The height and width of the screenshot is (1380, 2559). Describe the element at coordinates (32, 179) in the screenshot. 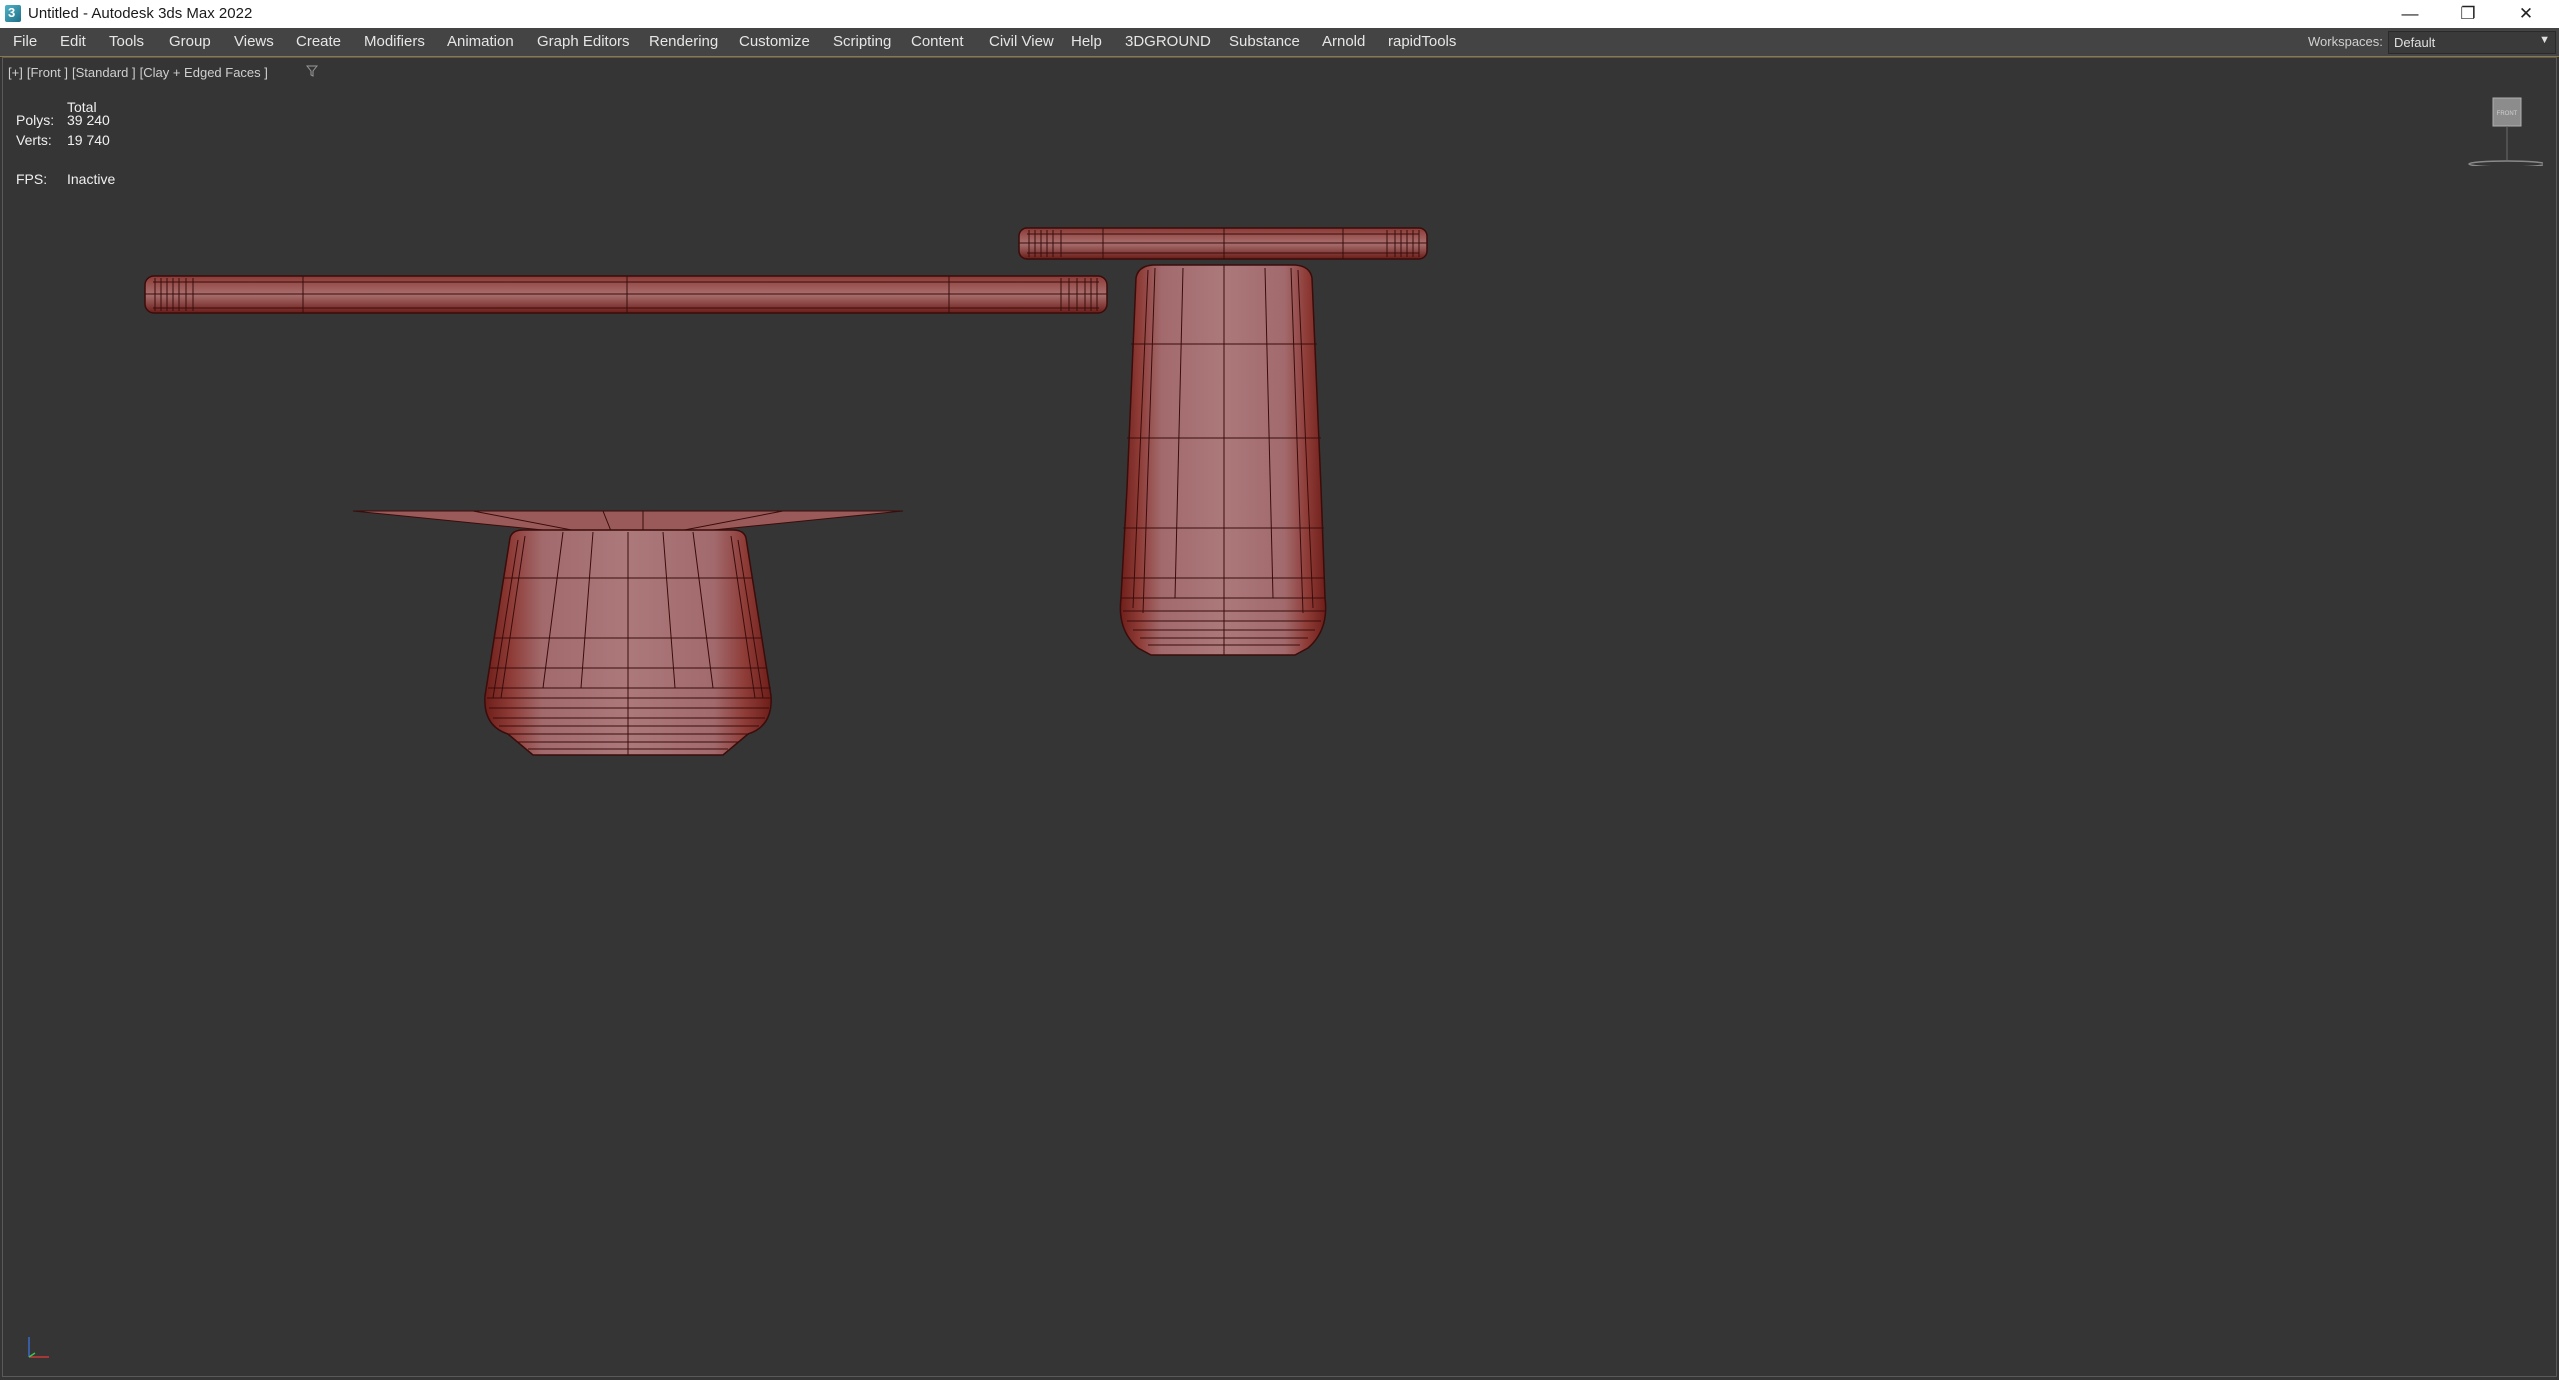

I see `fps-label: FPS:` at that location.